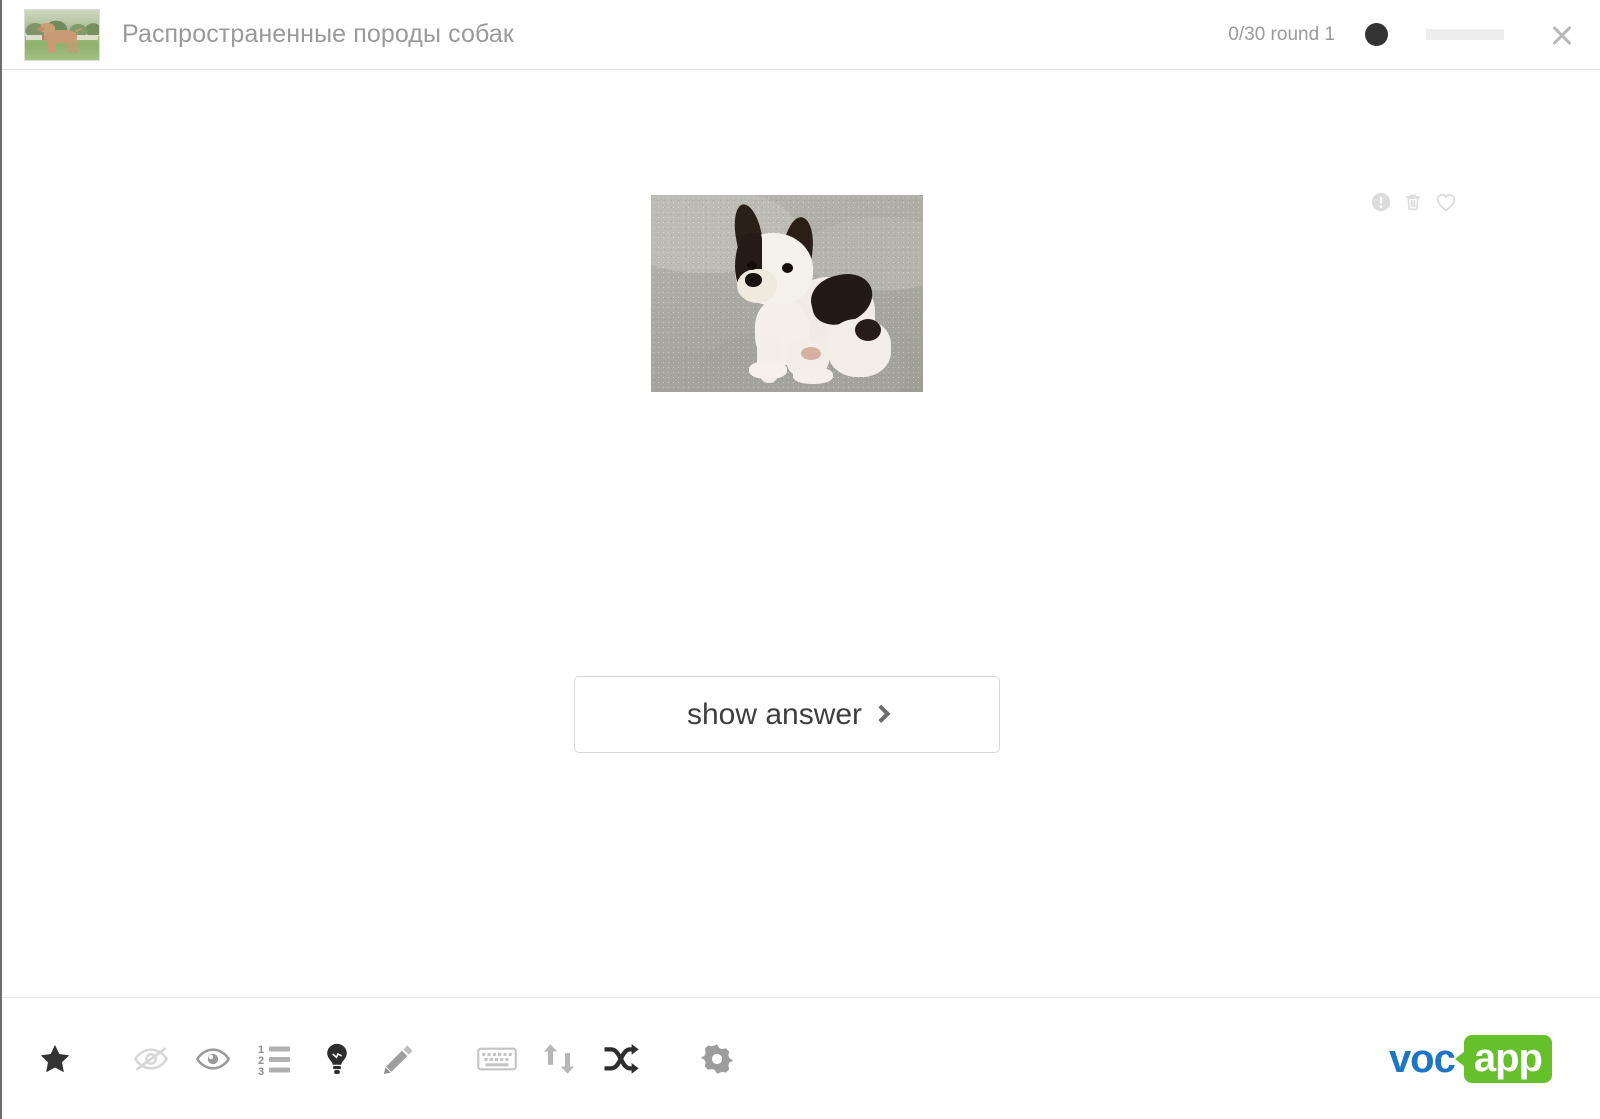  What do you see at coordinates (261, 1070) in the screenshot?
I see `svg-text: 3` at bounding box center [261, 1070].